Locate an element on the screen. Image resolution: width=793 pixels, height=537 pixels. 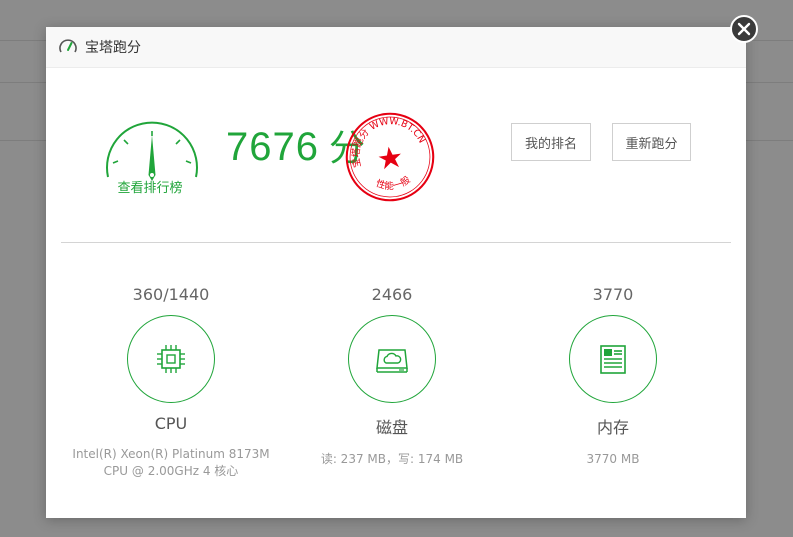
metric-name: CPU is located at coordinates (171, 423).